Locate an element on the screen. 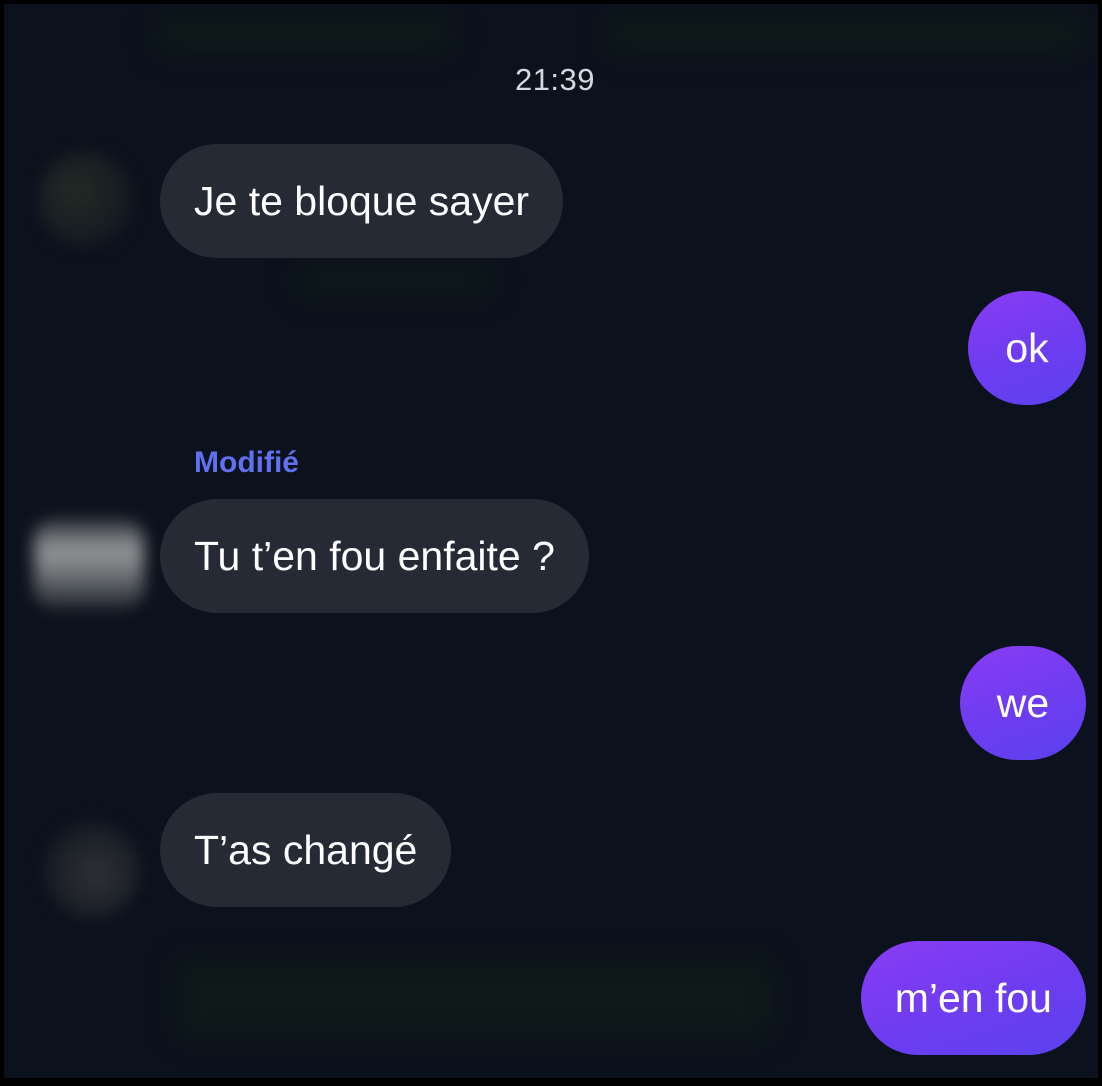 This screenshot has height=1086, width=1102. incoming-message-bubble: T’as changé is located at coordinates (306, 850).